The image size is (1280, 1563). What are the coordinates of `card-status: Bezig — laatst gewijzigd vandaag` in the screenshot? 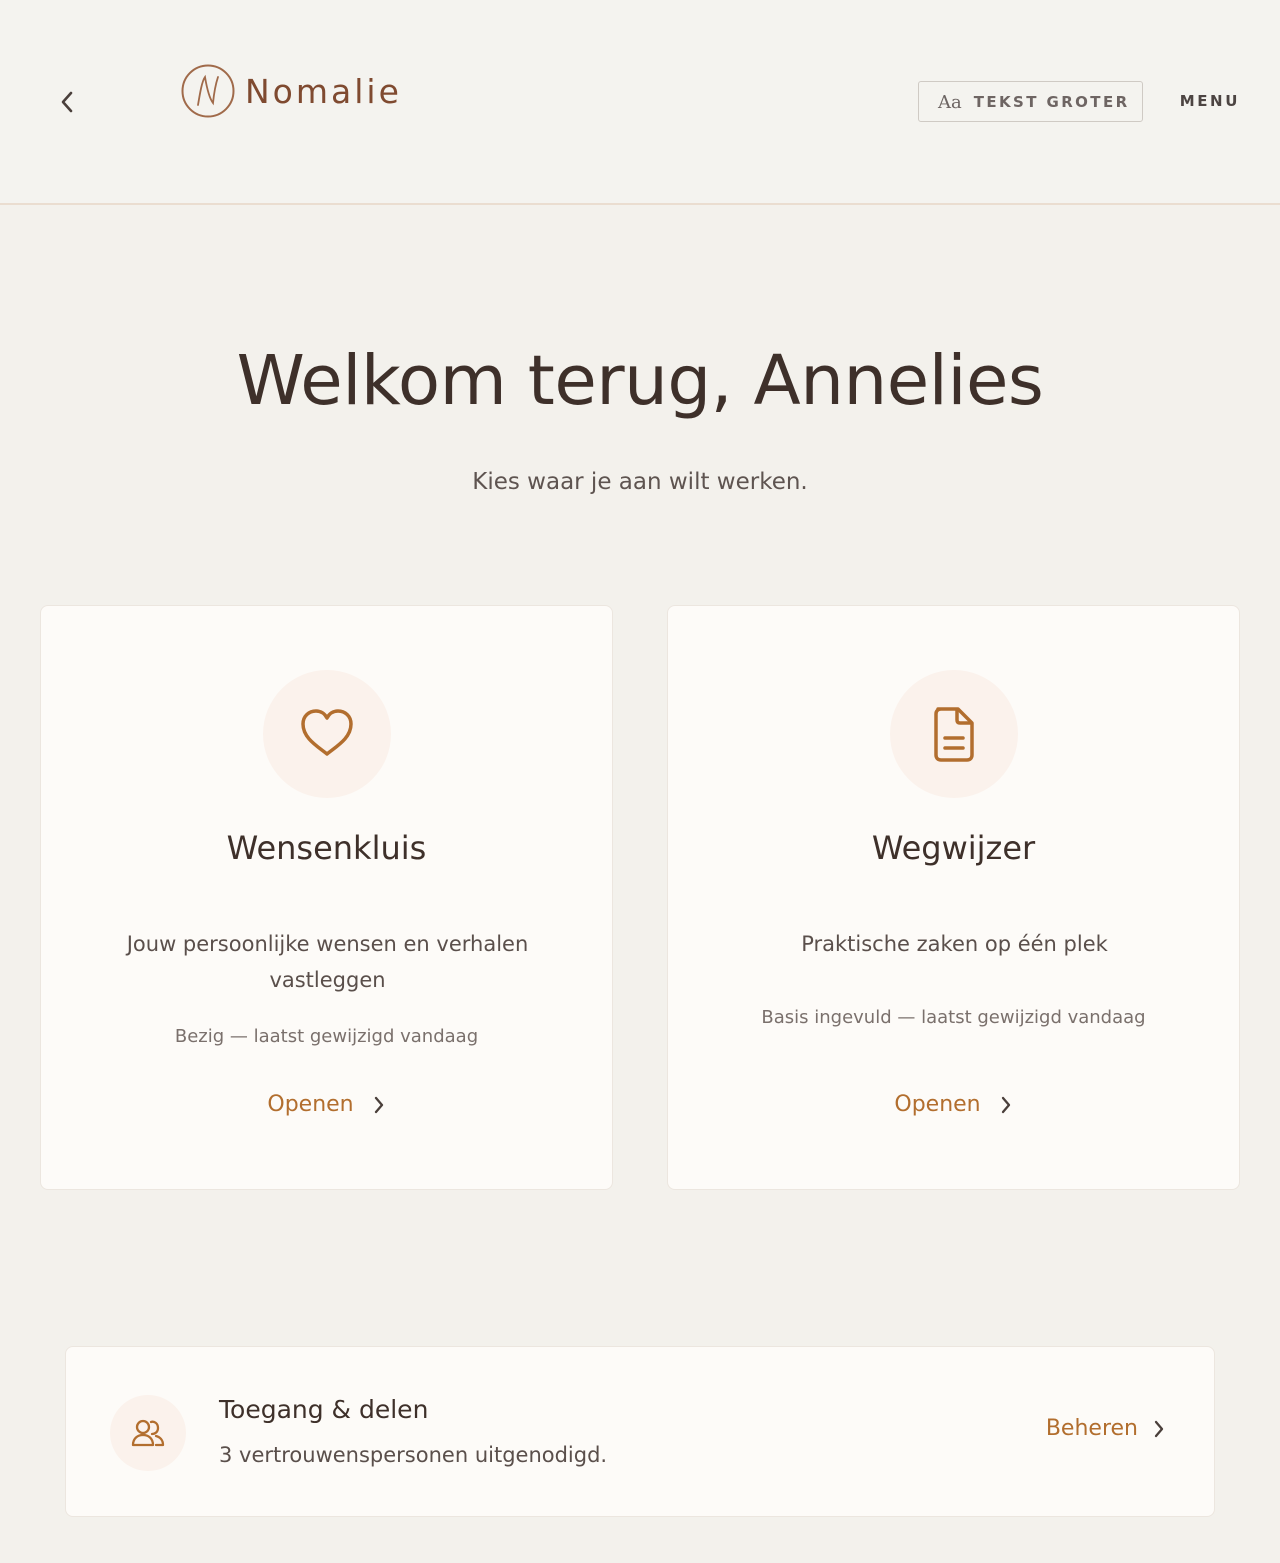 It's located at (326, 1036).